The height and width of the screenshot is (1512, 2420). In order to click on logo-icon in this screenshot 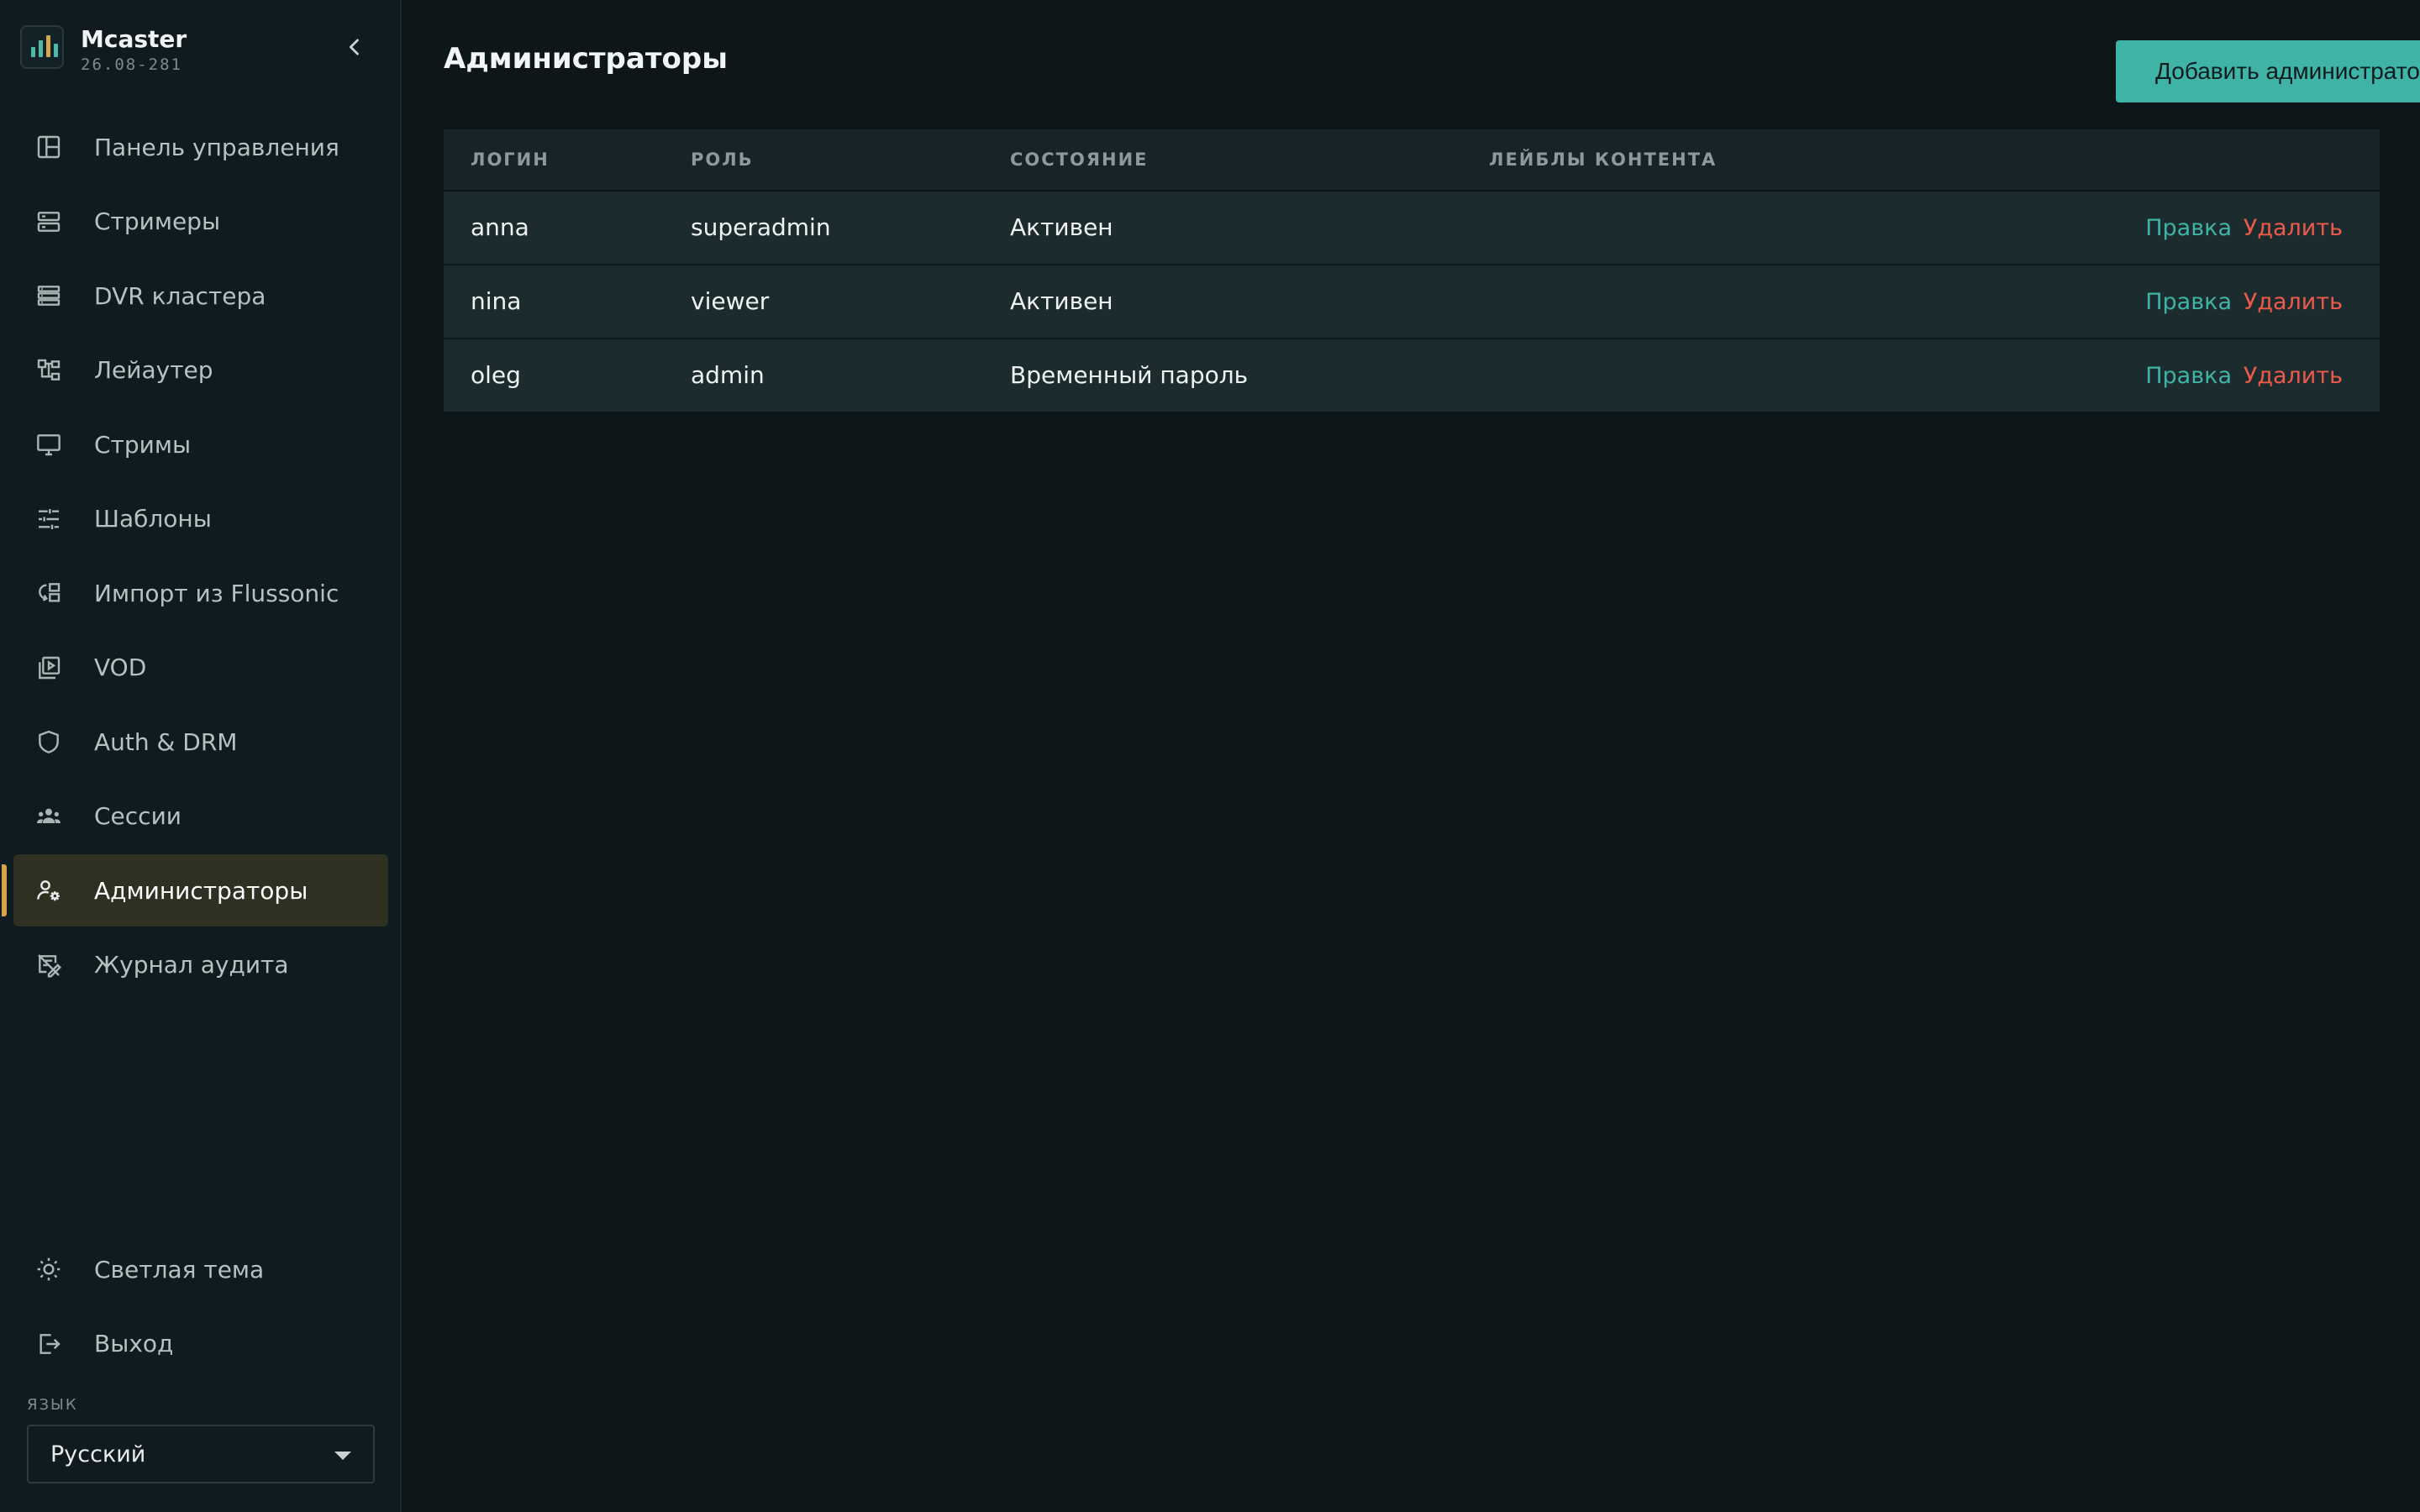, I will do `click(42, 47)`.